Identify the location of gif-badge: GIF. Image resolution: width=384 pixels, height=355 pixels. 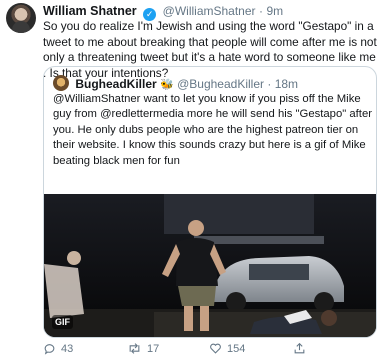
(62, 322).